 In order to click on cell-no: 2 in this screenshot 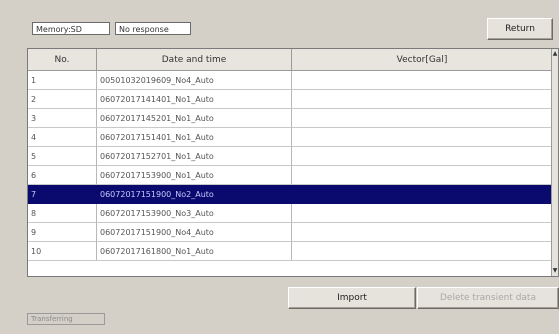, I will do `click(62, 99)`.